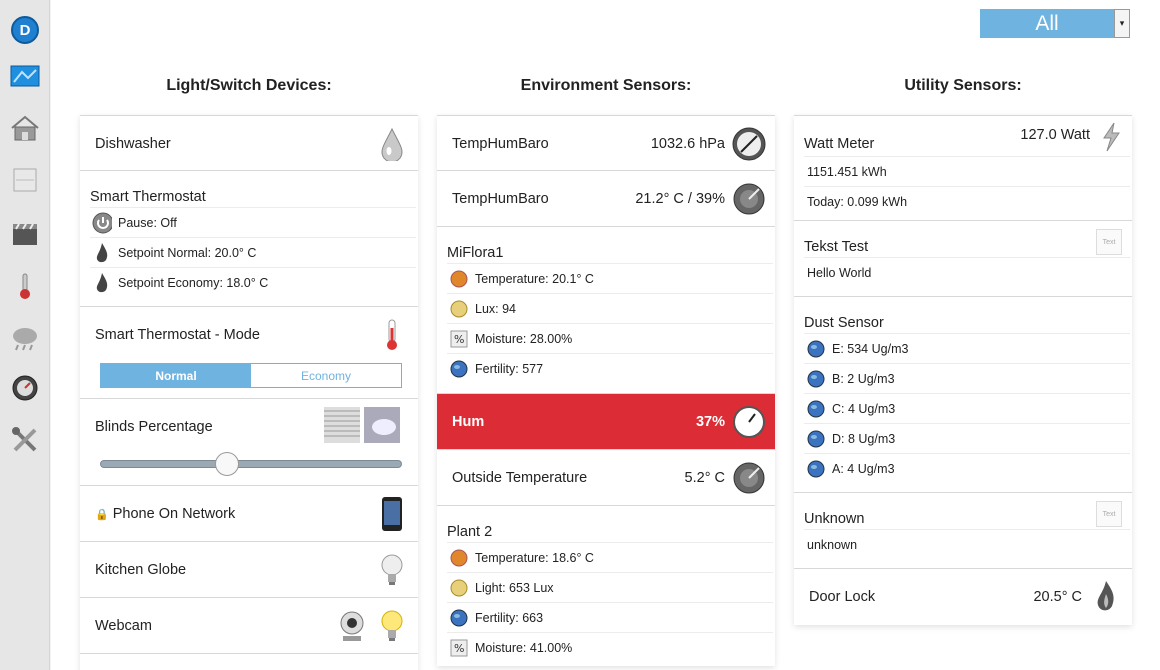  Describe the element at coordinates (749, 144) in the screenshot. I see `barometer-icon` at that location.